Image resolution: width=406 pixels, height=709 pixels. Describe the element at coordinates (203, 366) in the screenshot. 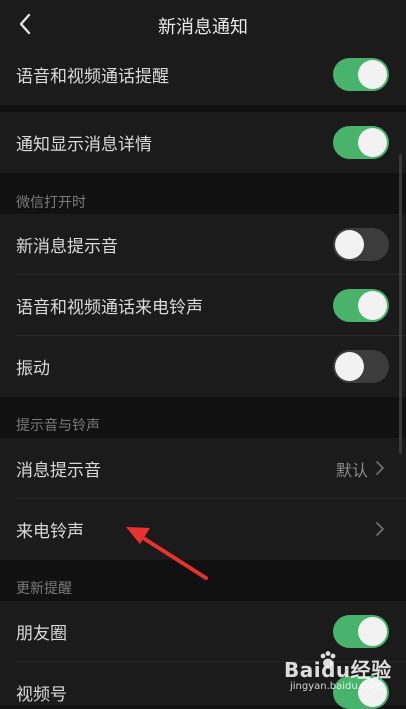

I see `setting-row-vibration: 振动` at that location.